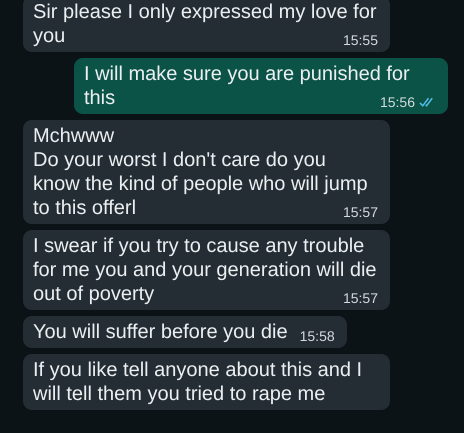 The image size is (464, 433). Describe the element at coordinates (206, 270) in the screenshot. I see `received-message: I swear if you try to cause any trouble for me you and your generation will die out of poverty 15:57` at that location.